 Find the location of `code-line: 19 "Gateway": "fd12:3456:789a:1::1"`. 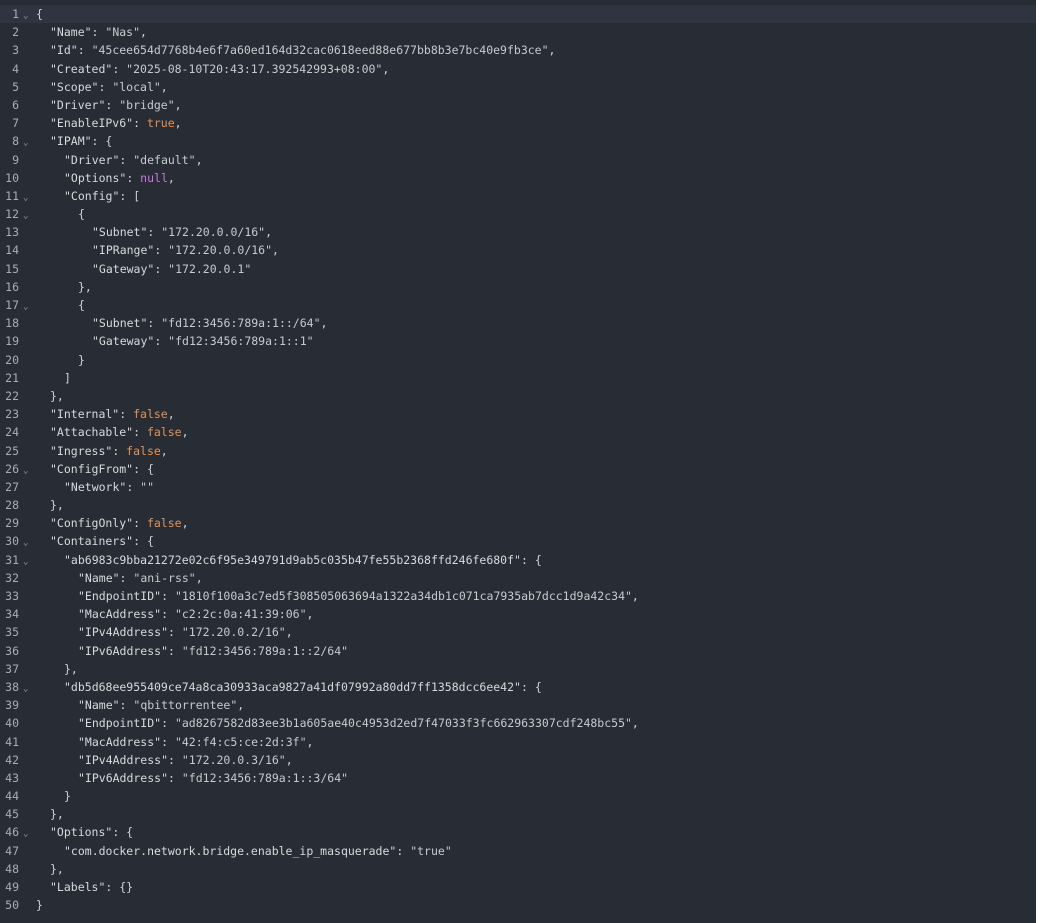

code-line: 19 "Gateway": "fd12:3456:789a:1::1" is located at coordinates (518, 341).